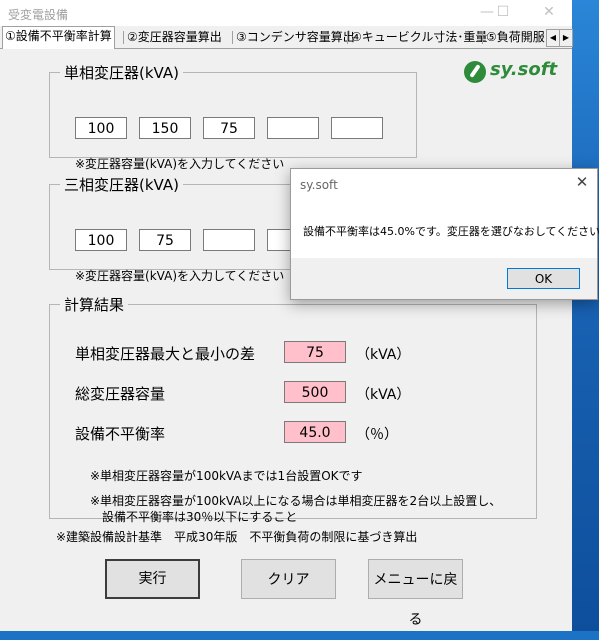  Describe the element at coordinates (180, 164) in the screenshot. I see `single-phase-note: ※変圧器容量(kVA)を入力してください` at that location.